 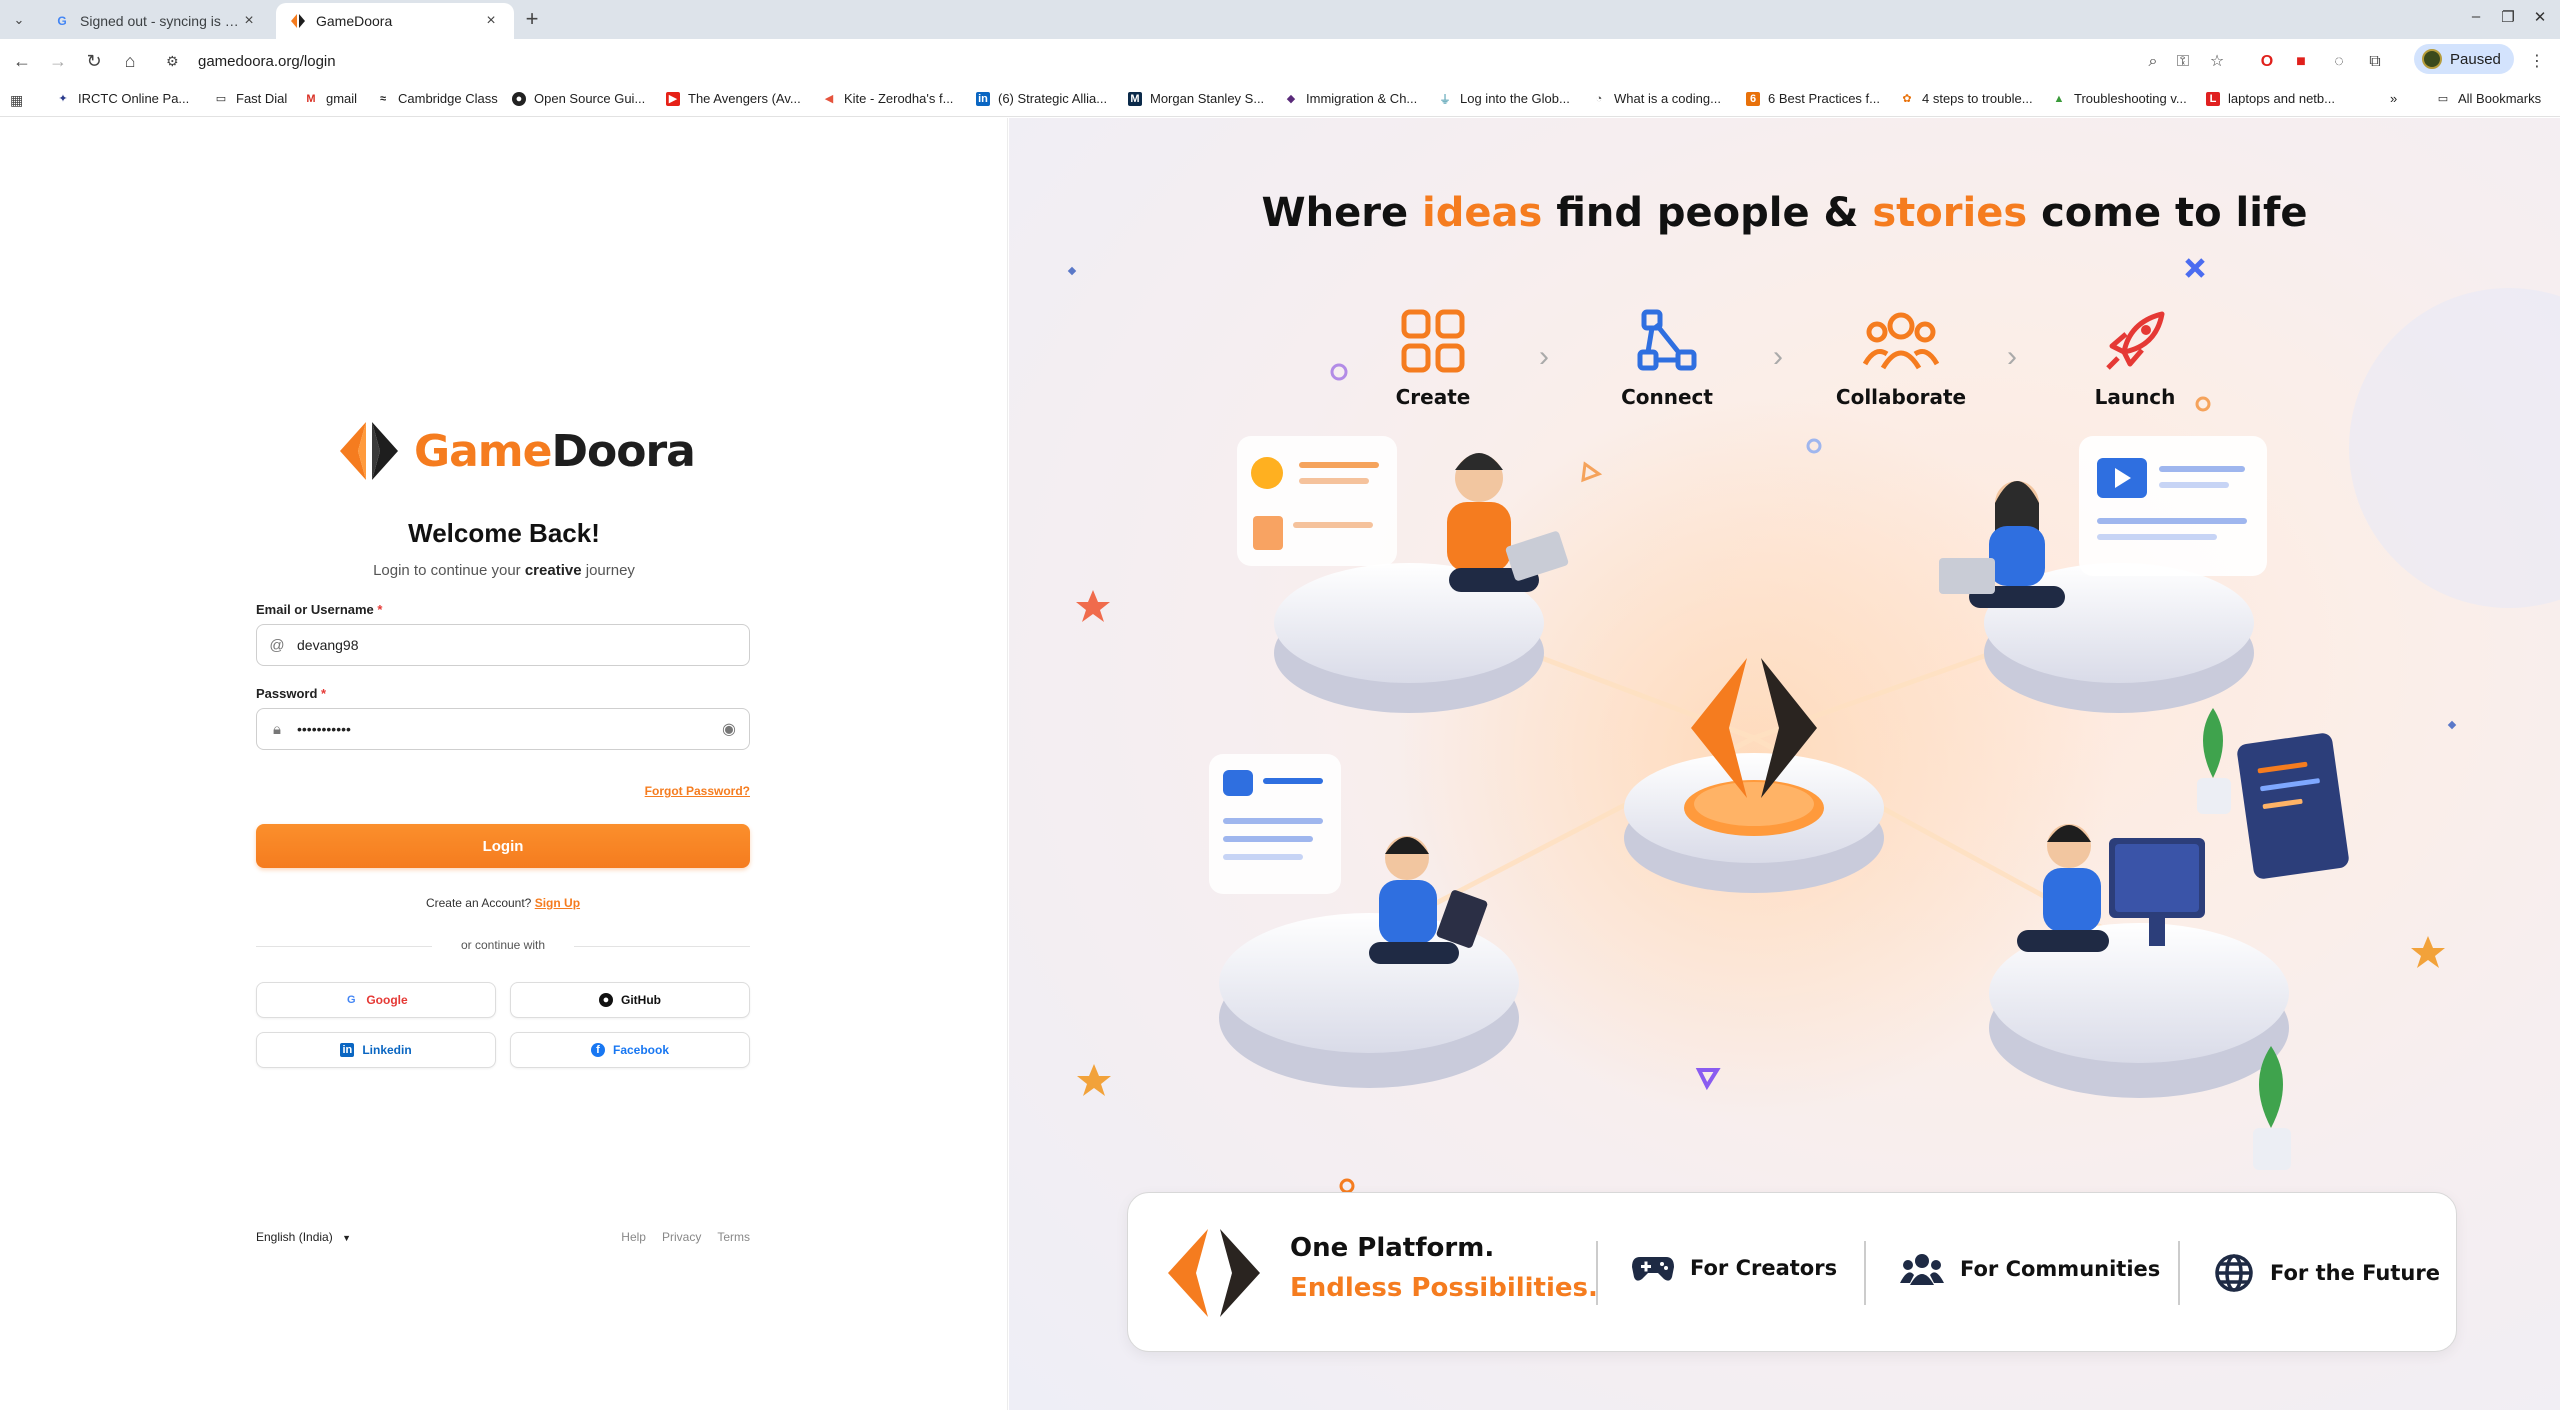 What do you see at coordinates (303, 1237) in the screenshot?
I see `language-select: English (India) ▼` at bounding box center [303, 1237].